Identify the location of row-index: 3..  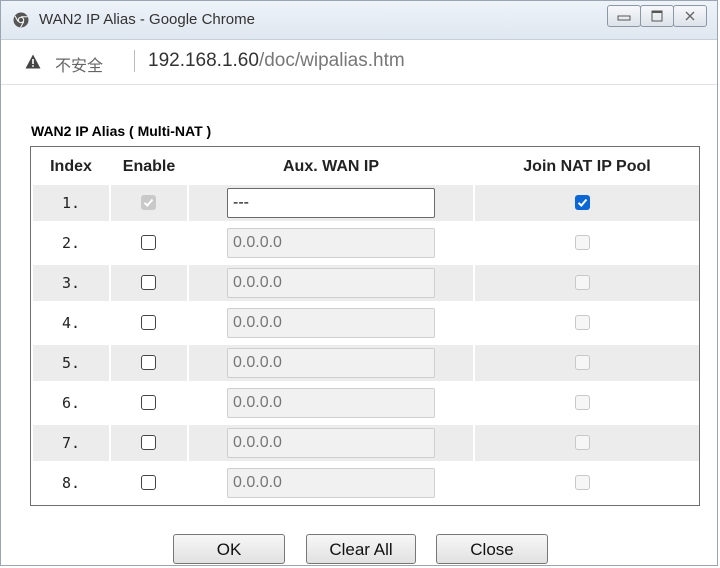
(71, 283).